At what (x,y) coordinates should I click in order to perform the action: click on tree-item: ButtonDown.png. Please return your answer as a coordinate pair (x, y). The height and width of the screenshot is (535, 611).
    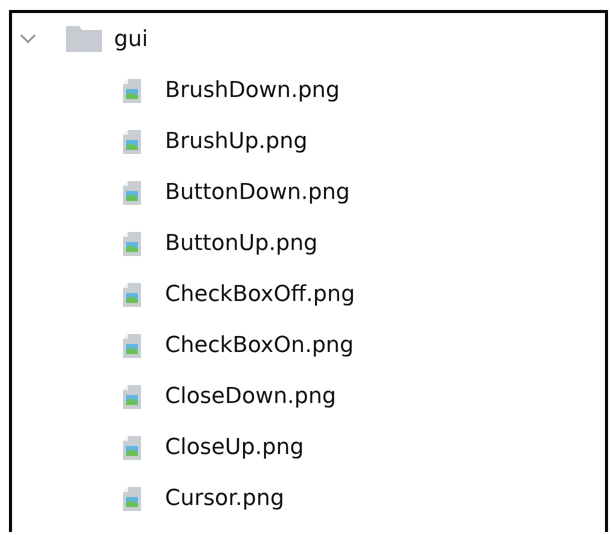
    Looking at the image, I should click on (257, 192).